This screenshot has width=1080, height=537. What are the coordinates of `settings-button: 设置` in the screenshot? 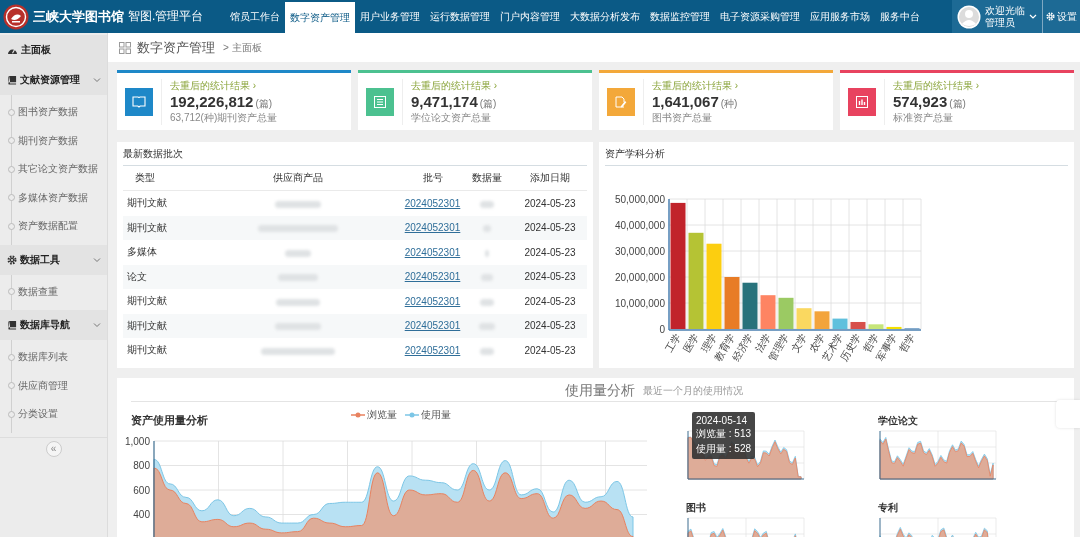 It's located at (1061, 16).